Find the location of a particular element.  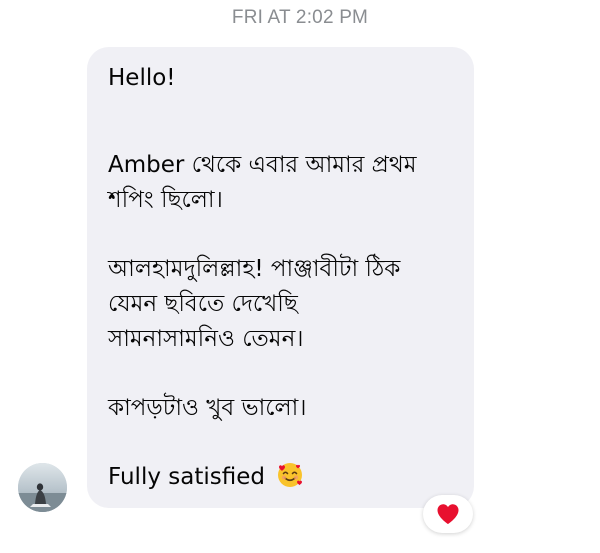

avatar-photo is located at coordinates (42, 487).